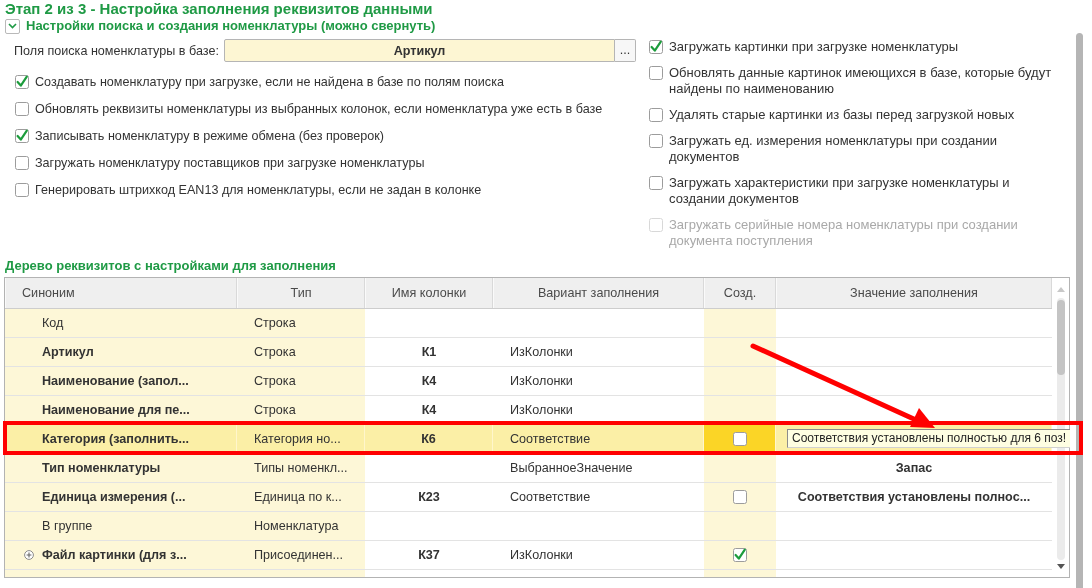 The height and width of the screenshot is (588, 1092). I want to click on table-cell-text: Запас, so click(914, 468).